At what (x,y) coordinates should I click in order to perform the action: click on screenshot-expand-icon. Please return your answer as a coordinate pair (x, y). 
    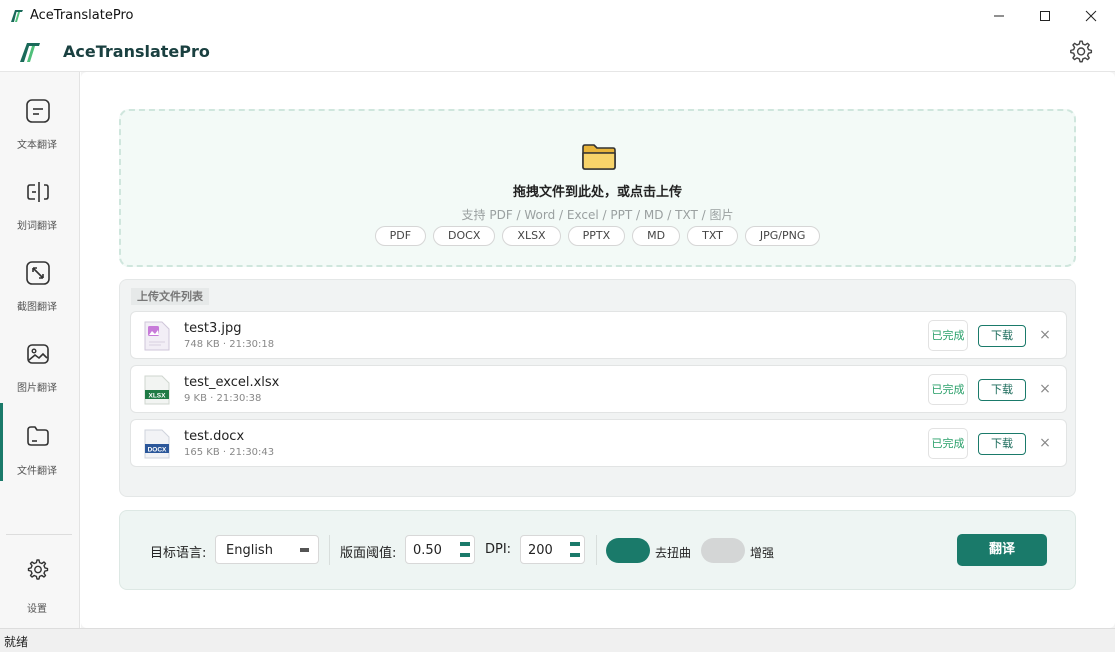
    Looking at the image, I should click on (38, 273).